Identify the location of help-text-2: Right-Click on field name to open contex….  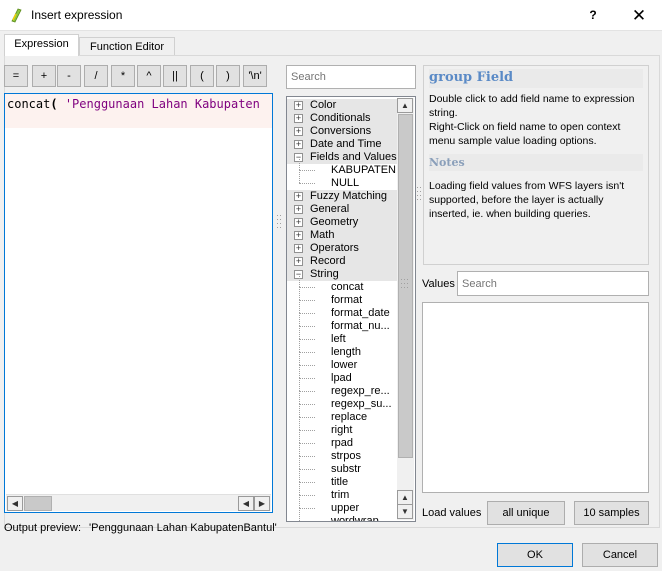
(525, 134).